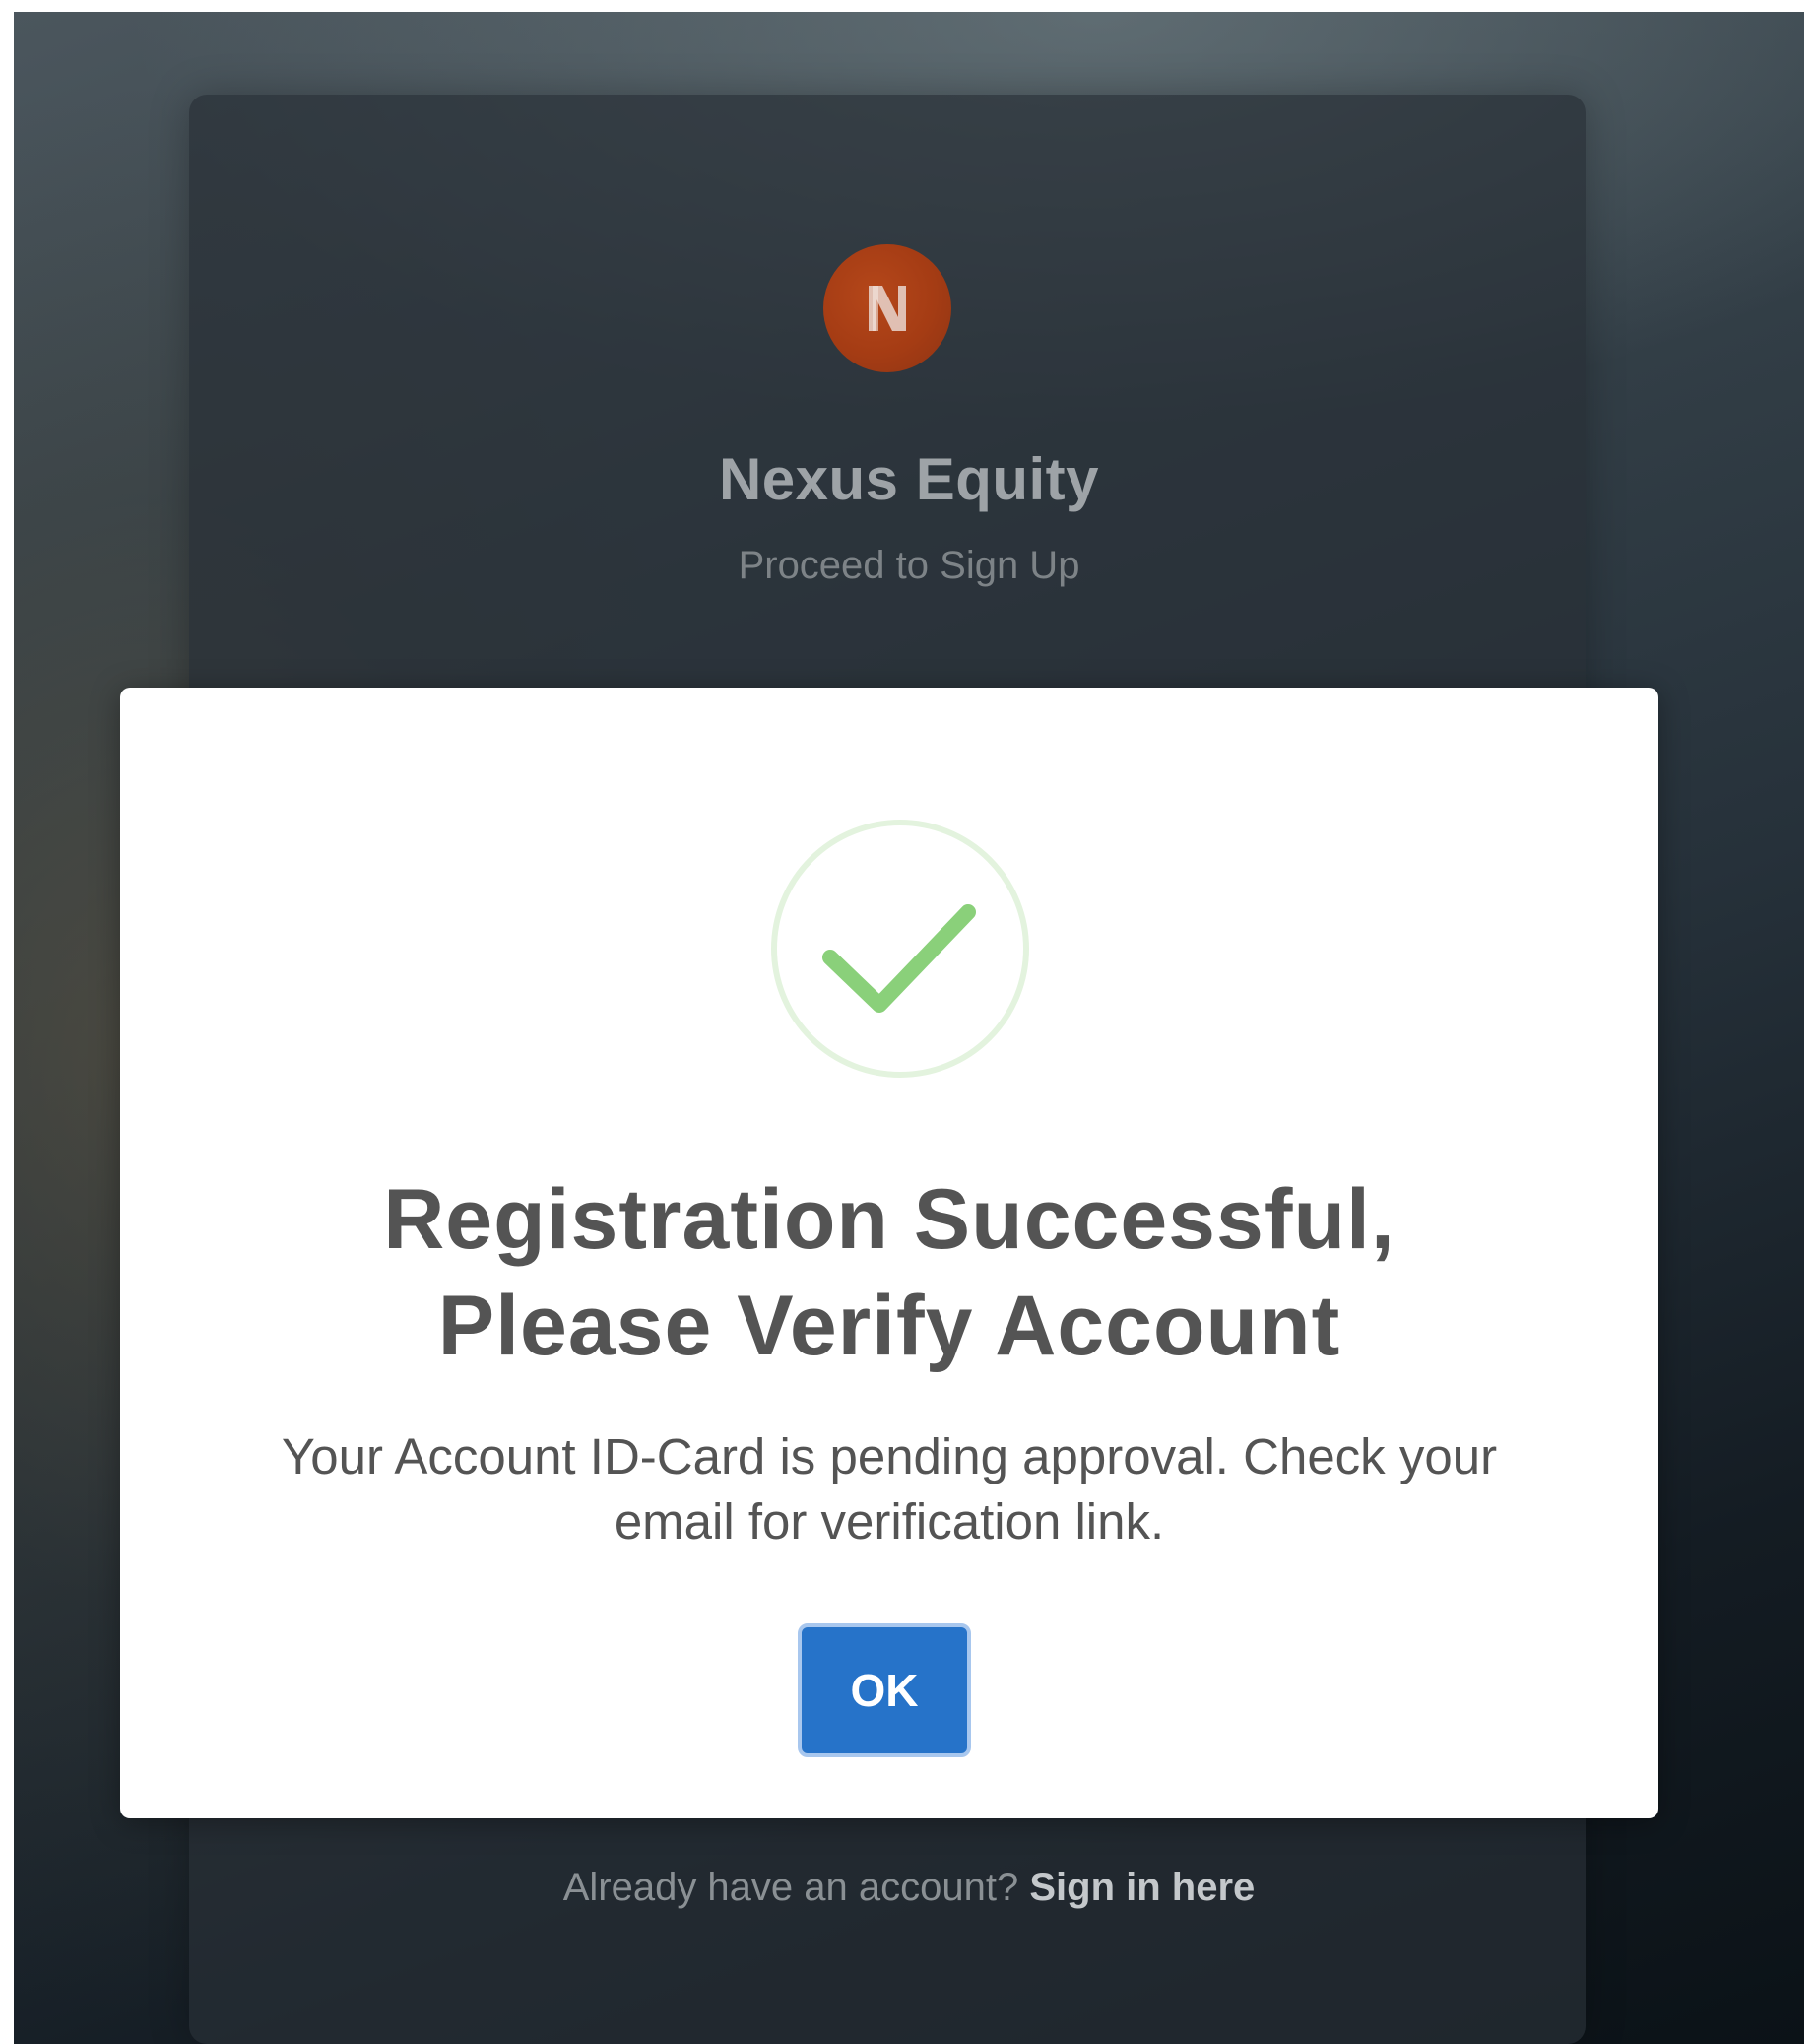  I want to click on ok-button: OK, so click(885, 1690).